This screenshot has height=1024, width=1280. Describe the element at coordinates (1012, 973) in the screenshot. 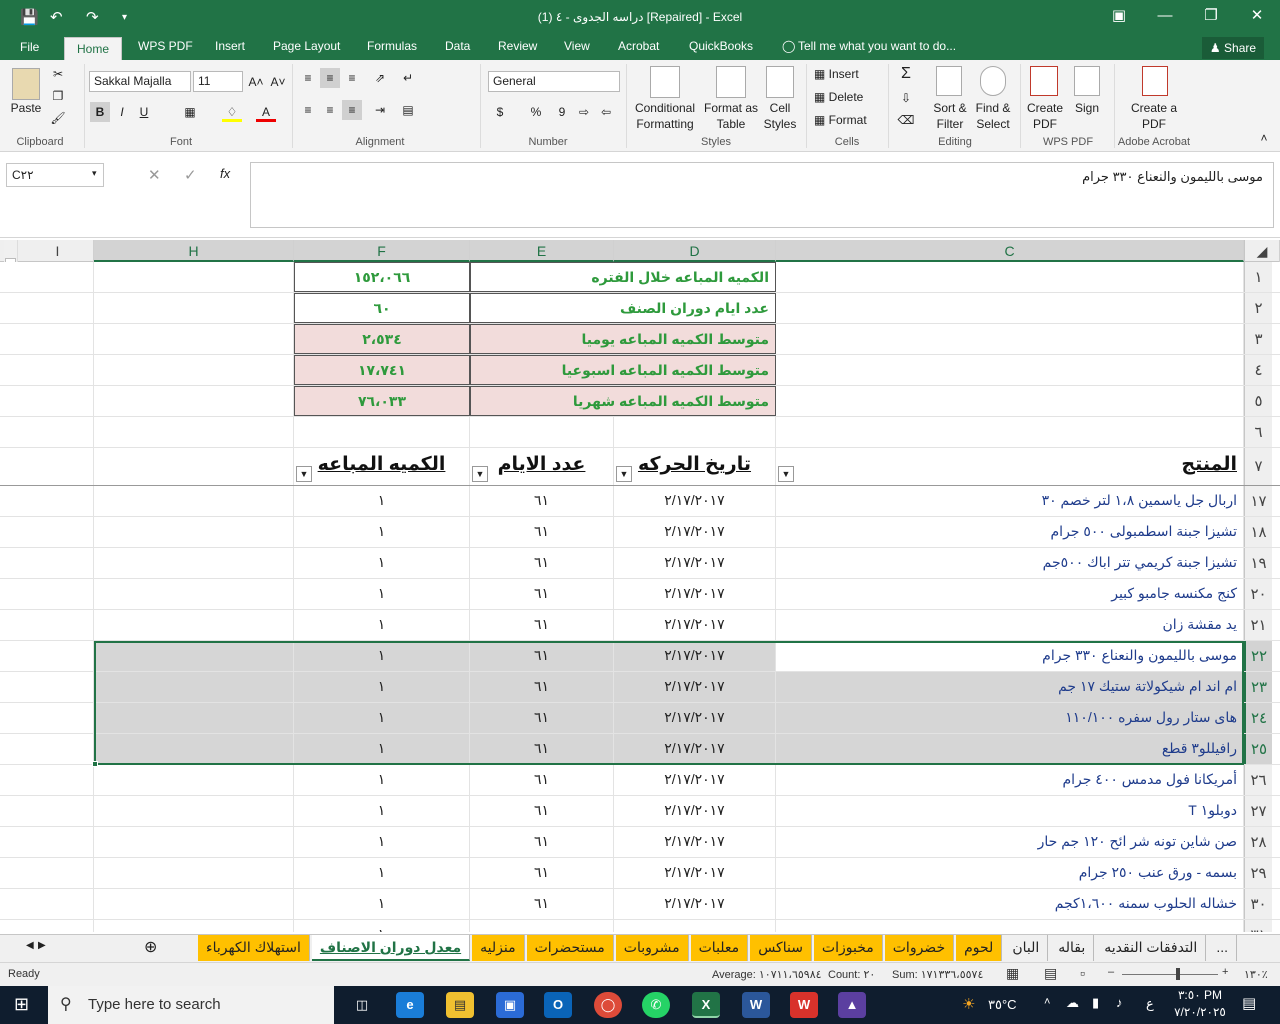

I see `normal-view-icon: ▦` at that location.